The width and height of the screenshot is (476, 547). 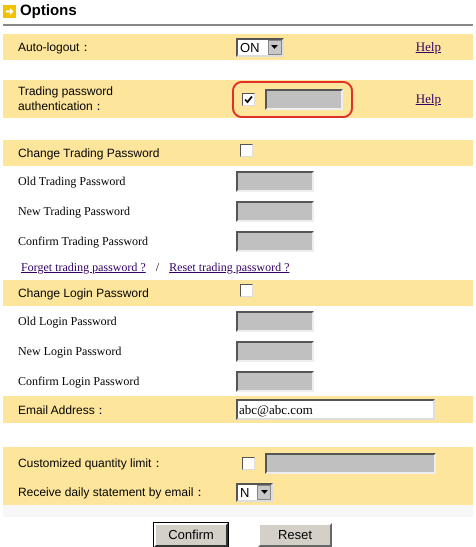 I want to click on field-label: Confirm Trading Password, so click(x=84, y=241).